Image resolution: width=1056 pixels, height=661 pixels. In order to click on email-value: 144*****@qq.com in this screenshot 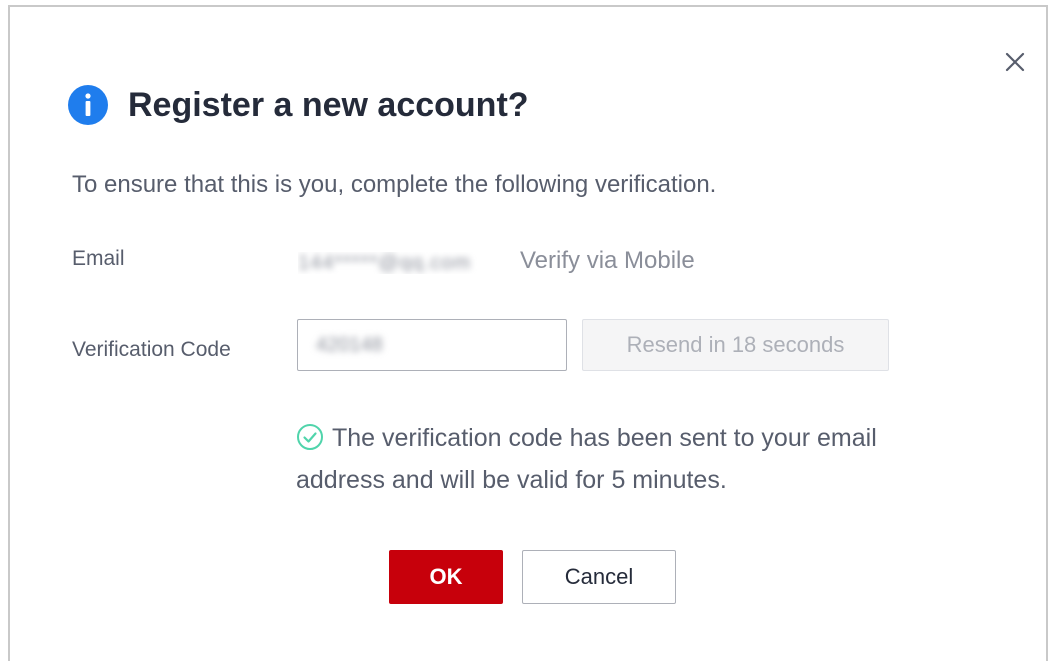, I will do `click(401, 263)`.